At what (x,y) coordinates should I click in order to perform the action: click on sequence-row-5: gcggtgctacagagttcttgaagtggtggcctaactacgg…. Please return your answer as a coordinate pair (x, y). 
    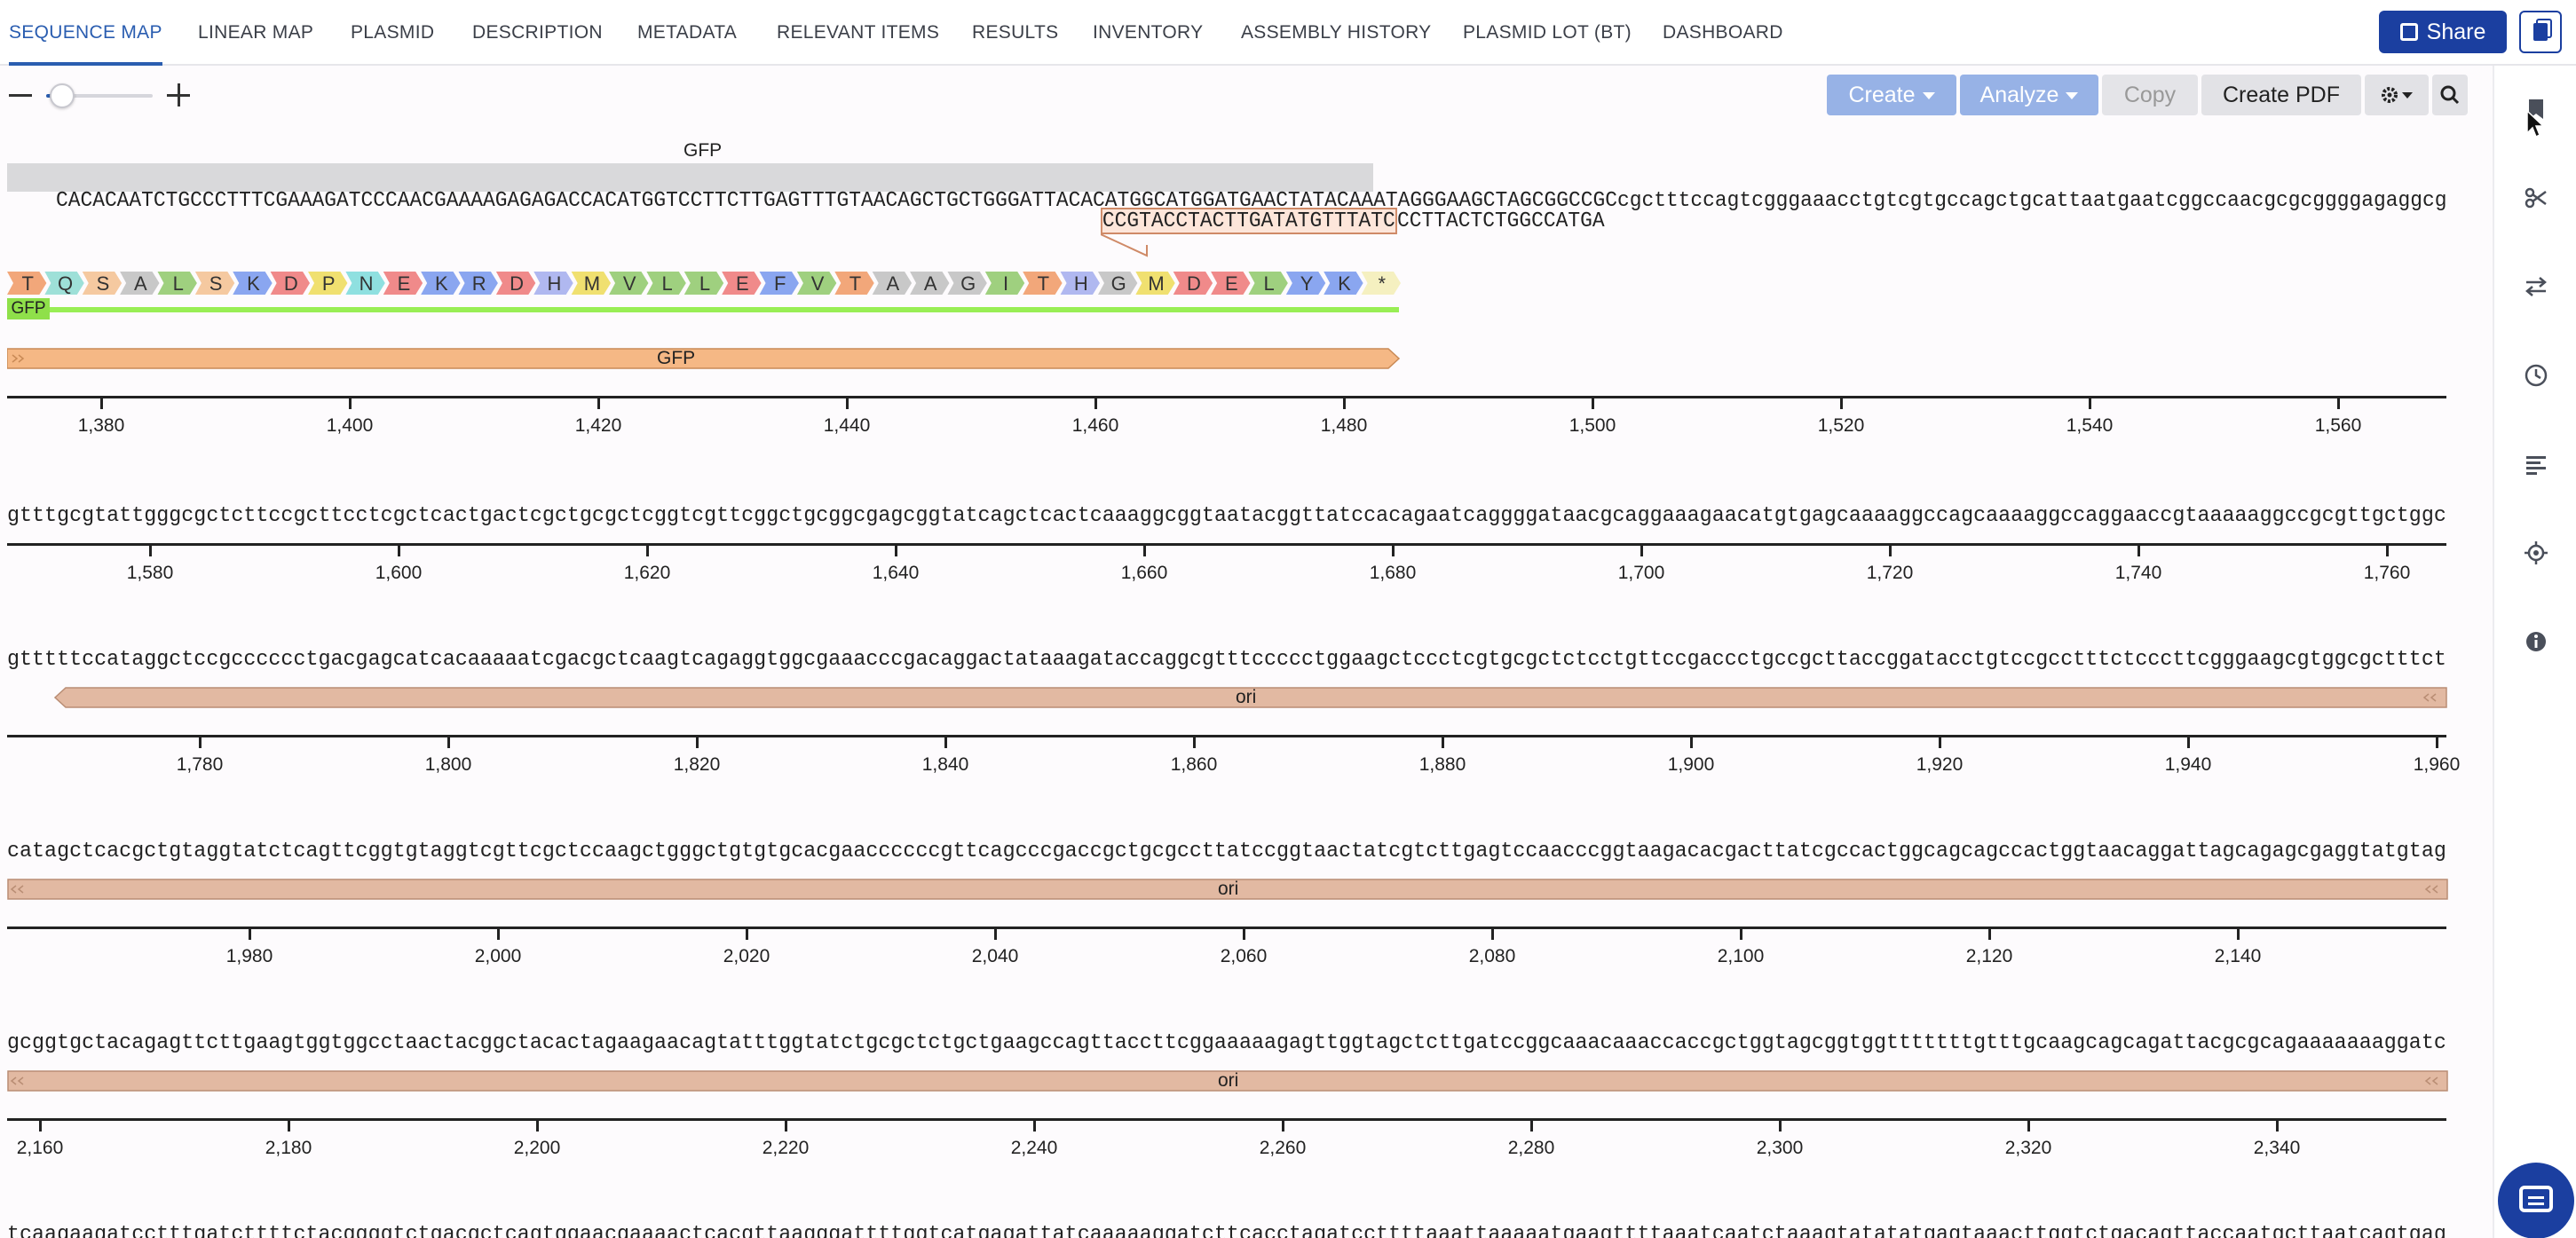
    Looking at the image, I should click on (1226, 1043).